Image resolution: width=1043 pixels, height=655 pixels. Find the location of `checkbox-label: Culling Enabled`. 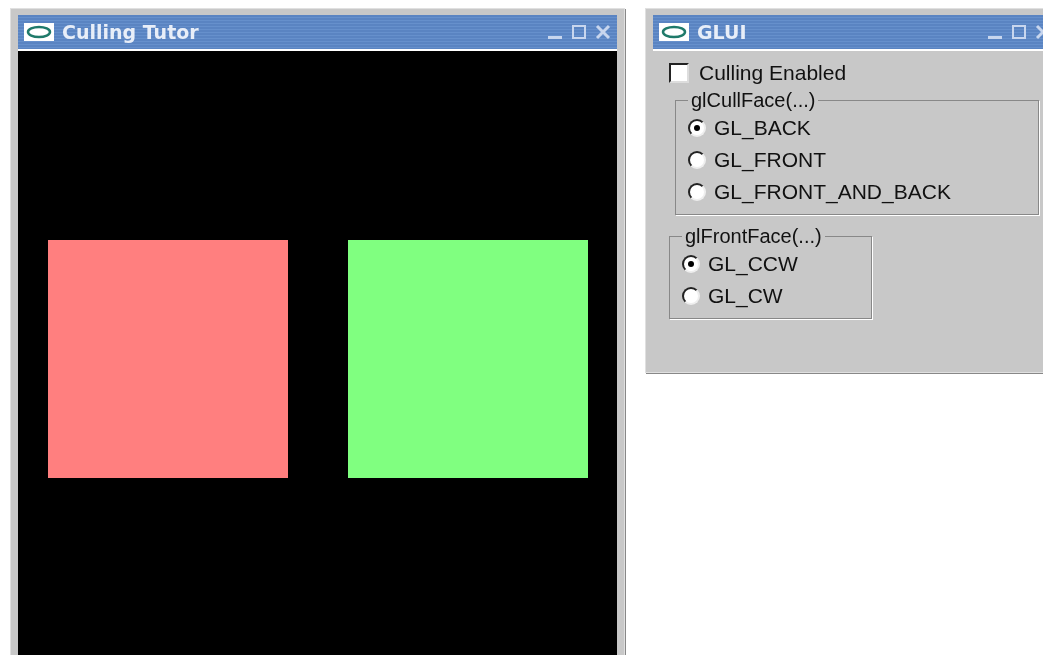

checkbox-label: Culling Enabled is located at coordinates (773, 73).